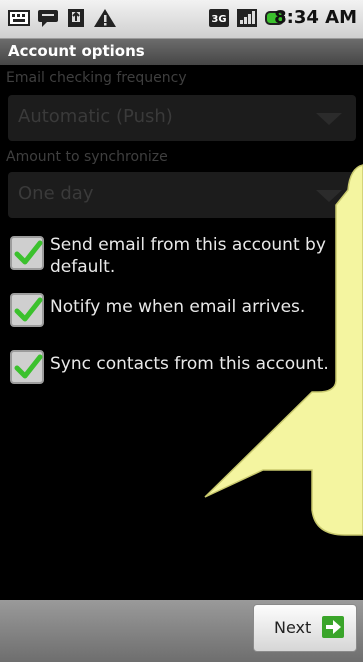 The height and width of the screenshot is (662, 363). Describe the element at coordinates (293, 627) in the screenshot. I see `next-label: Next` at that location.